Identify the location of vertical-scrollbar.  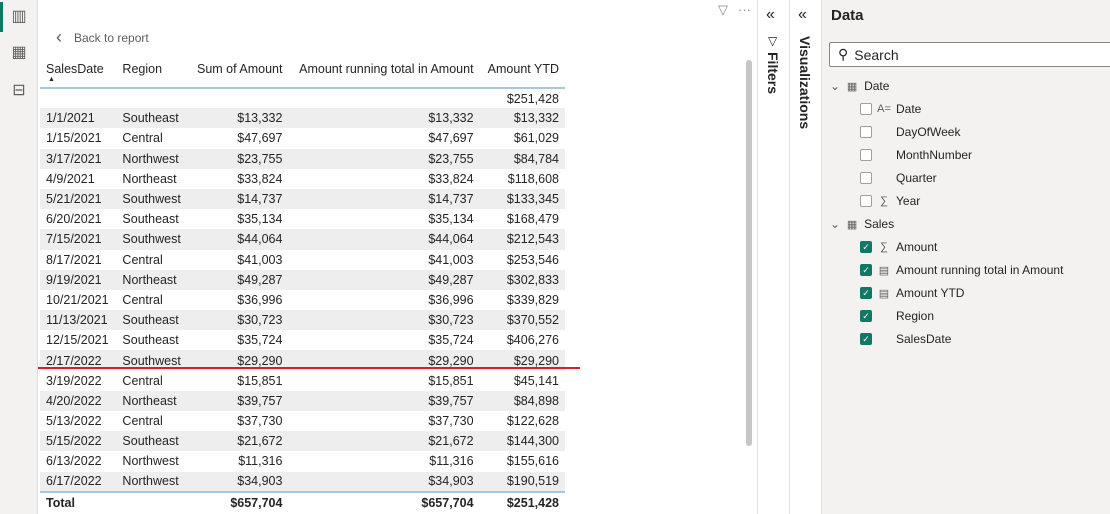
(749, 253).